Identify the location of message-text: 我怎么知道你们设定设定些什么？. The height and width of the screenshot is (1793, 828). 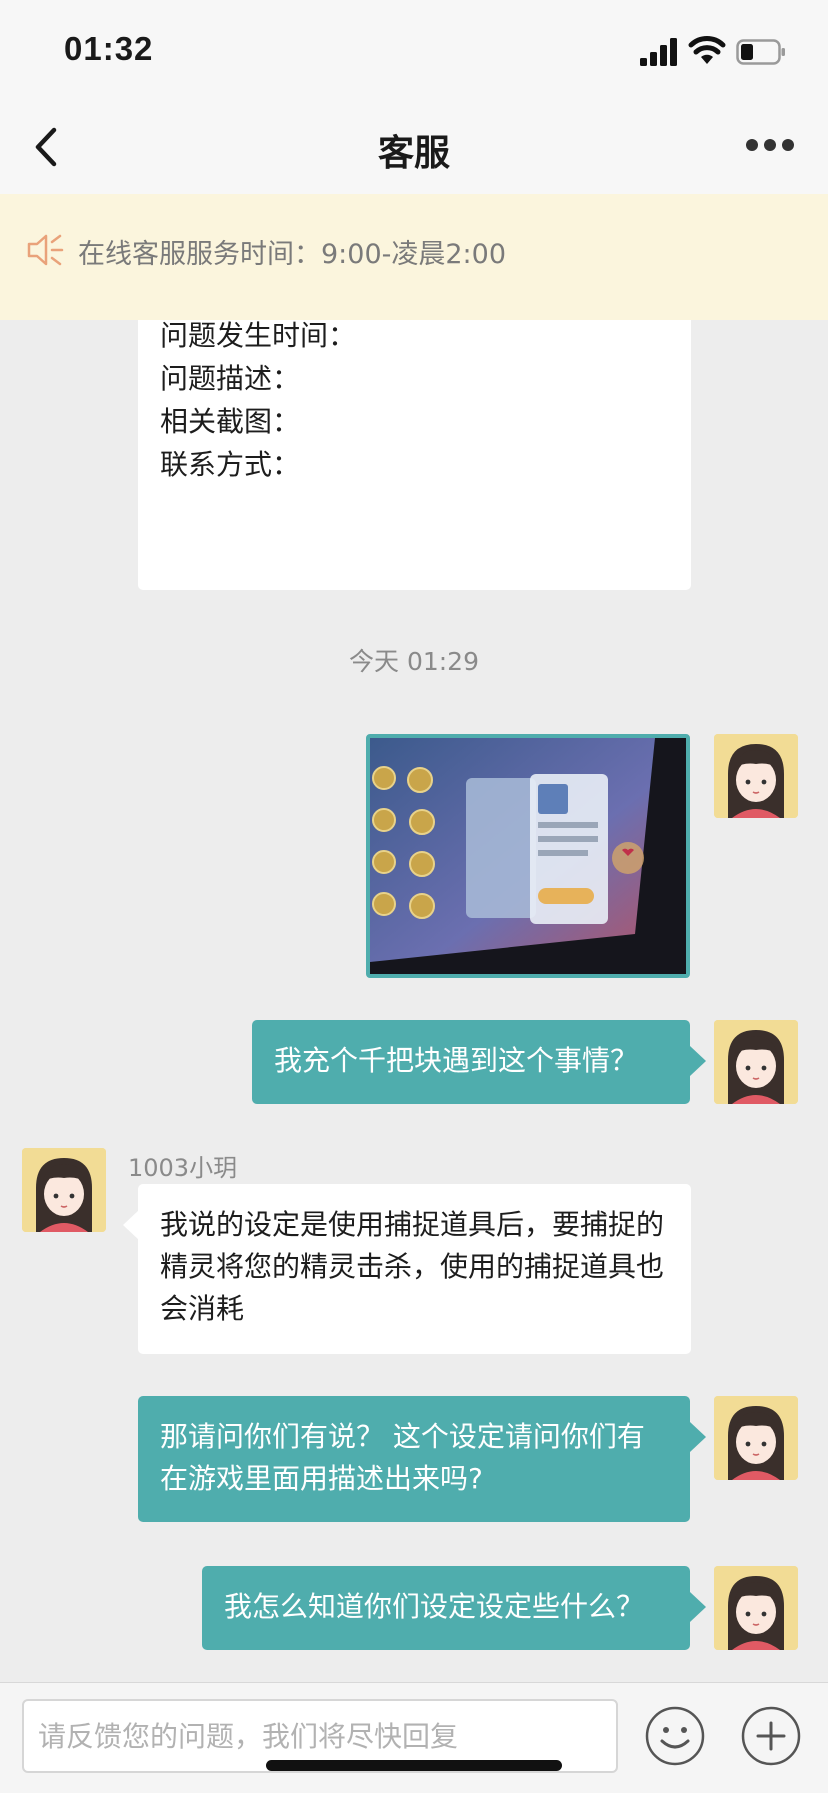
(434, 1606).